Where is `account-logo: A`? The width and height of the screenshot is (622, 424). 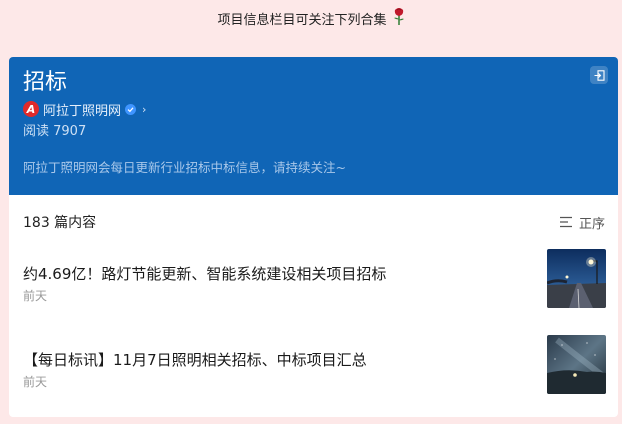 account-logo: A is located at coordinates (31, 109).